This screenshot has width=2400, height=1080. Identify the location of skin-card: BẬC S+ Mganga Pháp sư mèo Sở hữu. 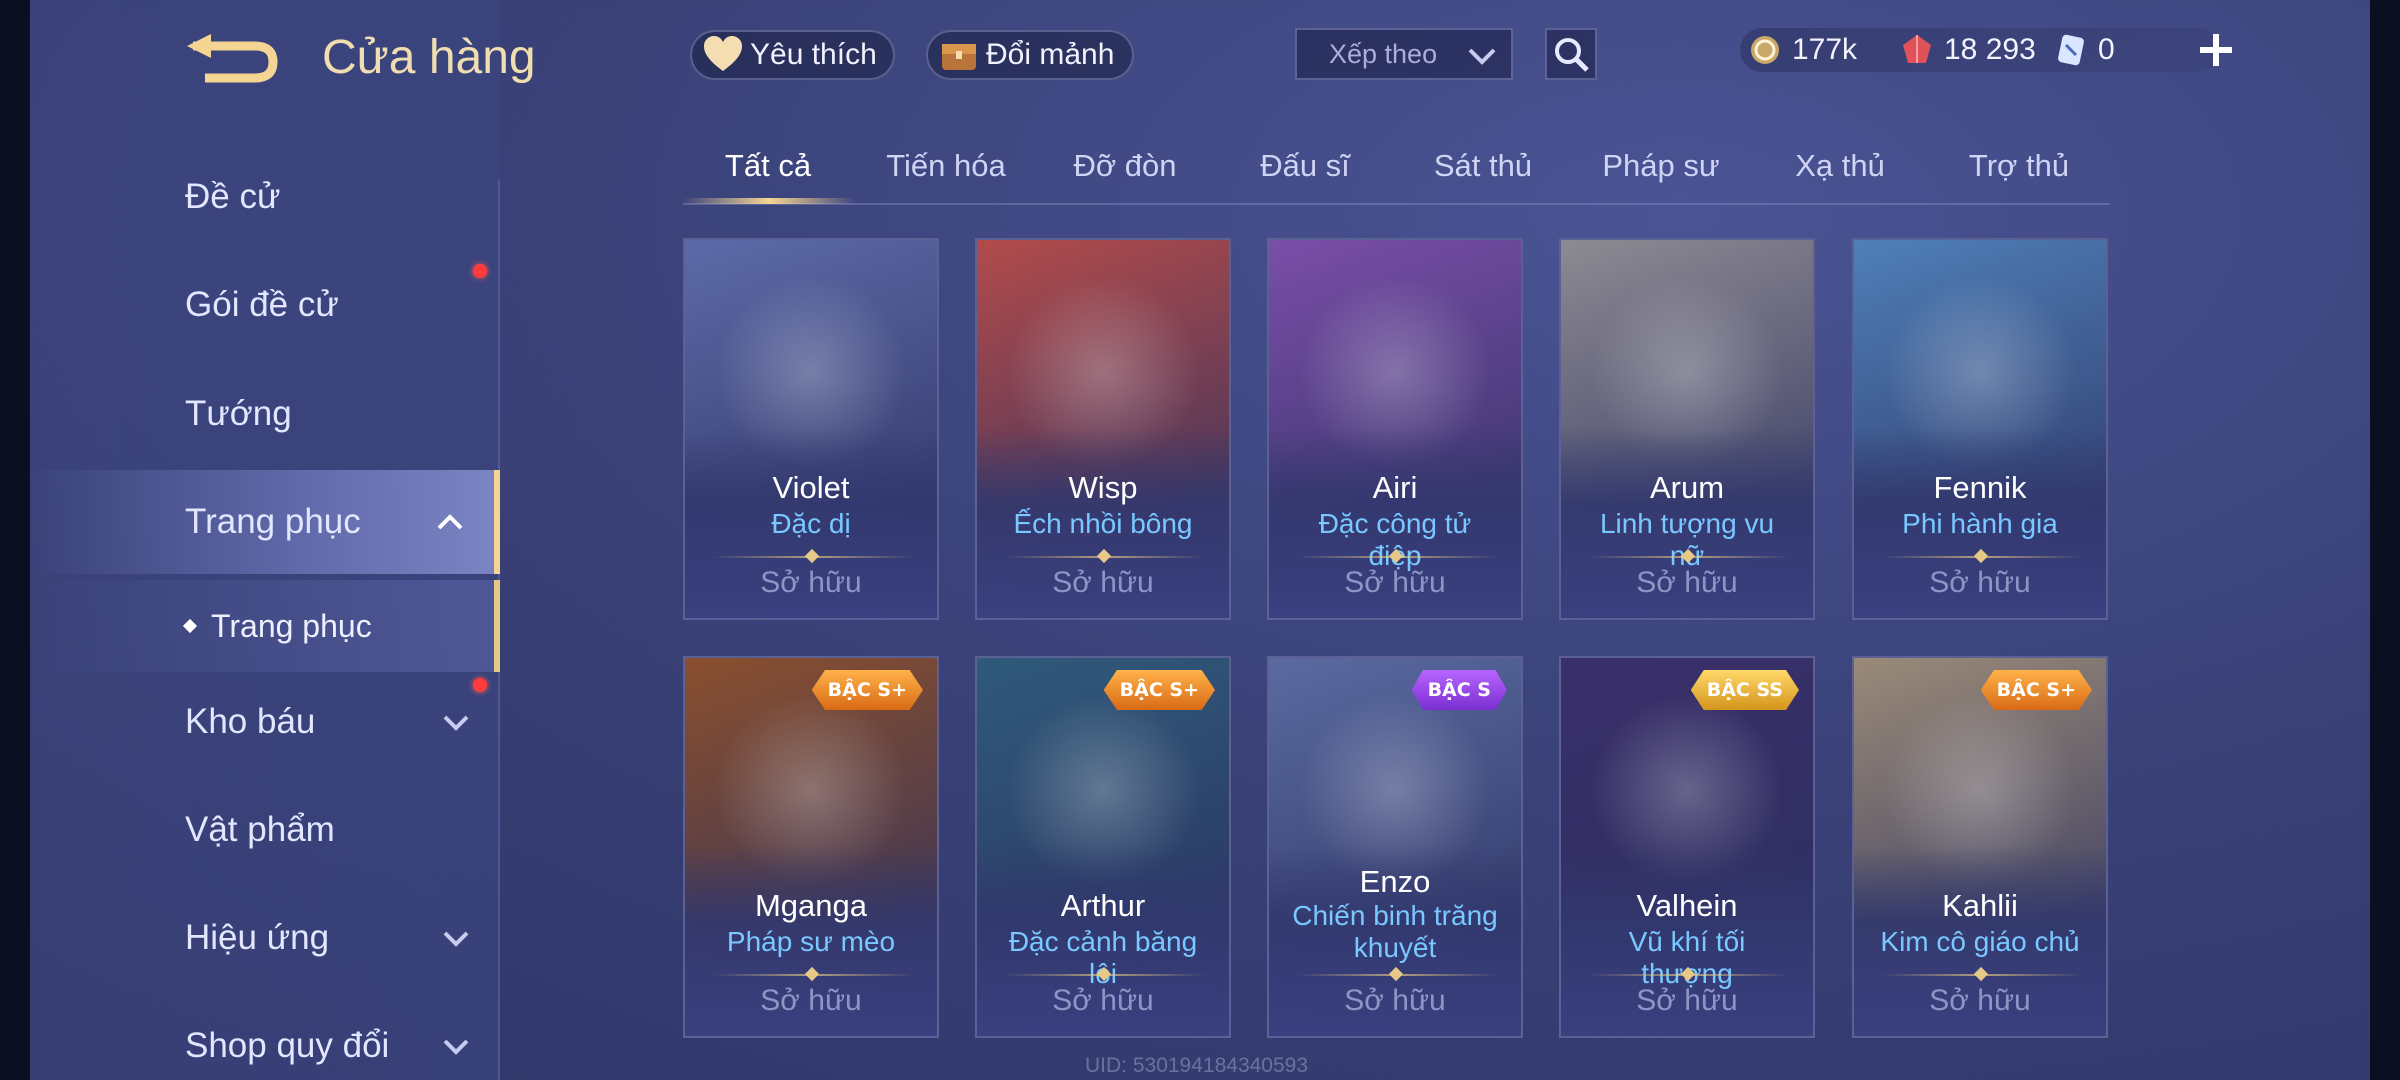
(811, 847).